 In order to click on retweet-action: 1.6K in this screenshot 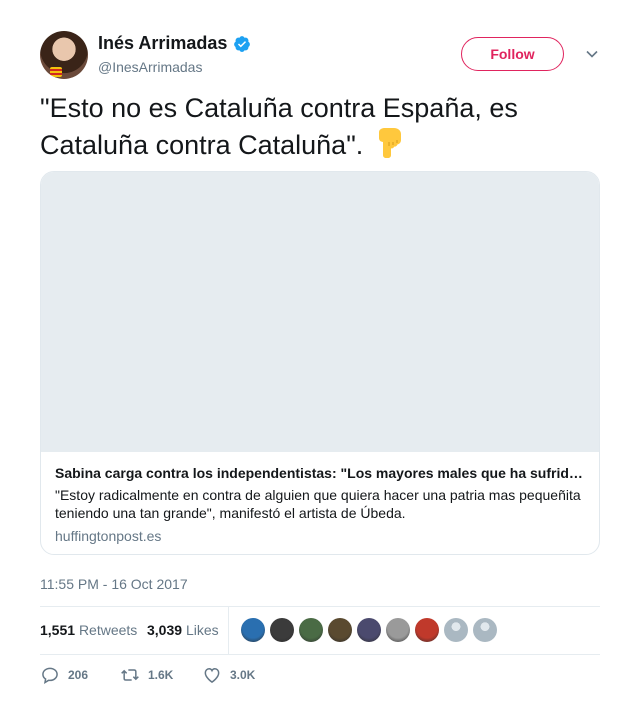, I will do `click(146, 675)`.